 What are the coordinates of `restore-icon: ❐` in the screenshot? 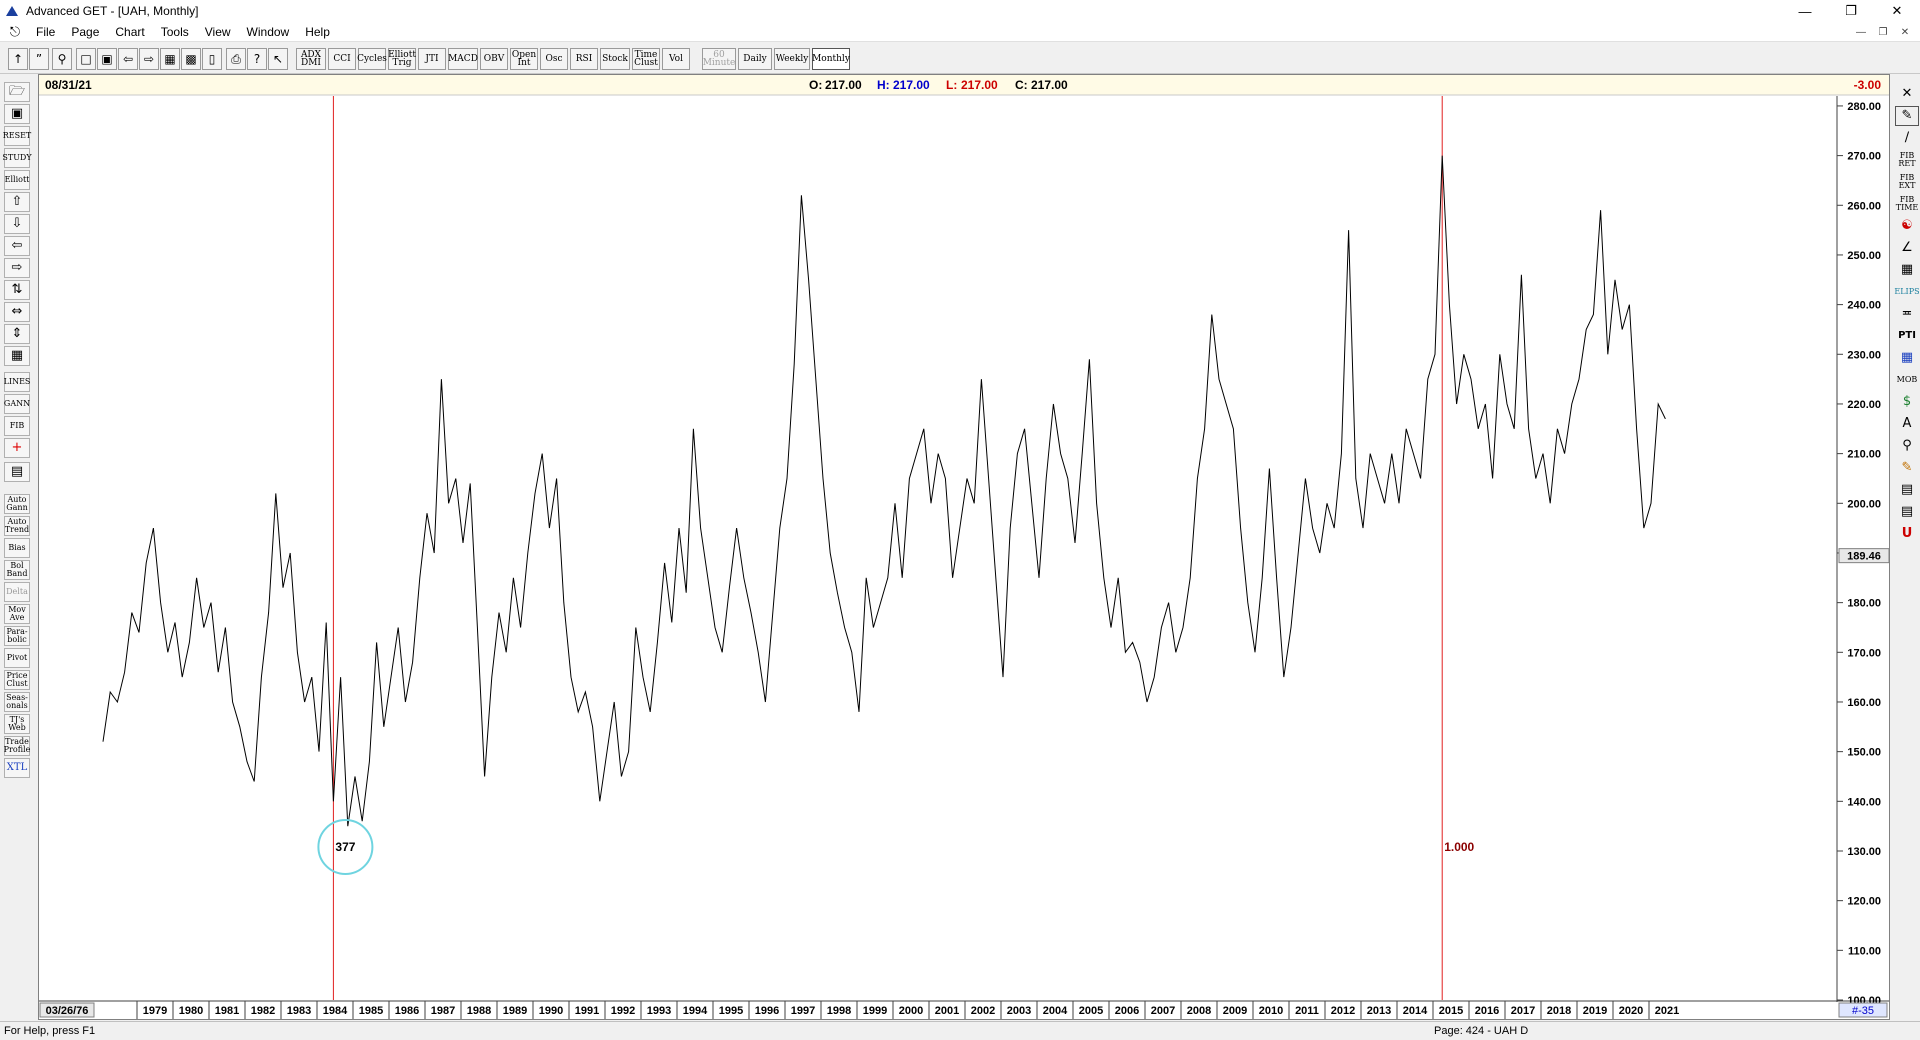 It's located at (1851, 11).